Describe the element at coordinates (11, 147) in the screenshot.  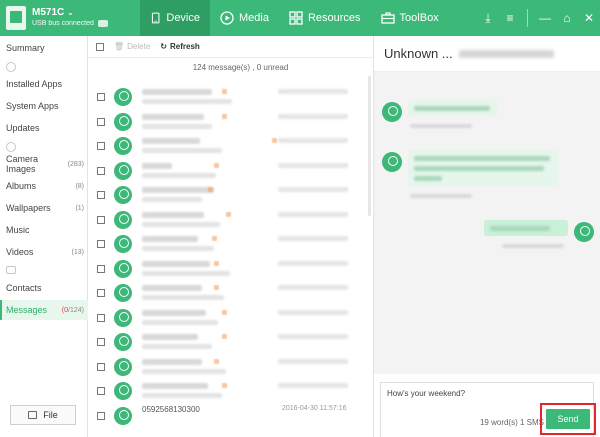
I see `media-section-icon` at that location.